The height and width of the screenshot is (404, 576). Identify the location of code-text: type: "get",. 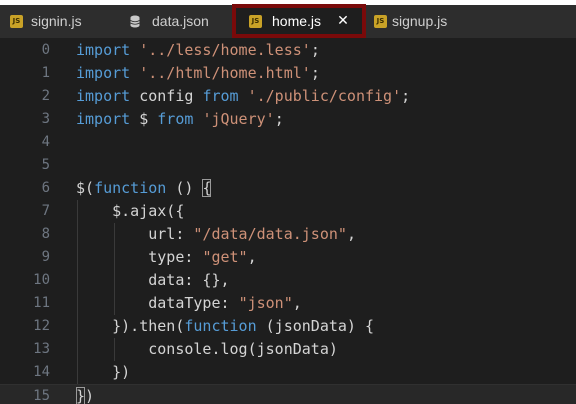
(166, 257).